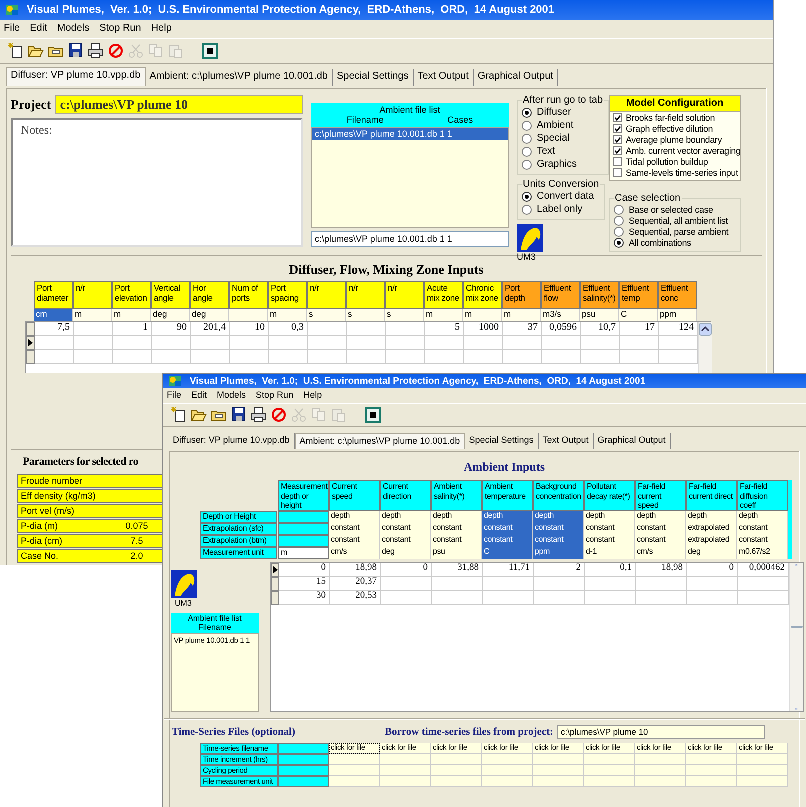 The image size is (806, 807). I want to click on unit-cell: s, so click(365, 315).